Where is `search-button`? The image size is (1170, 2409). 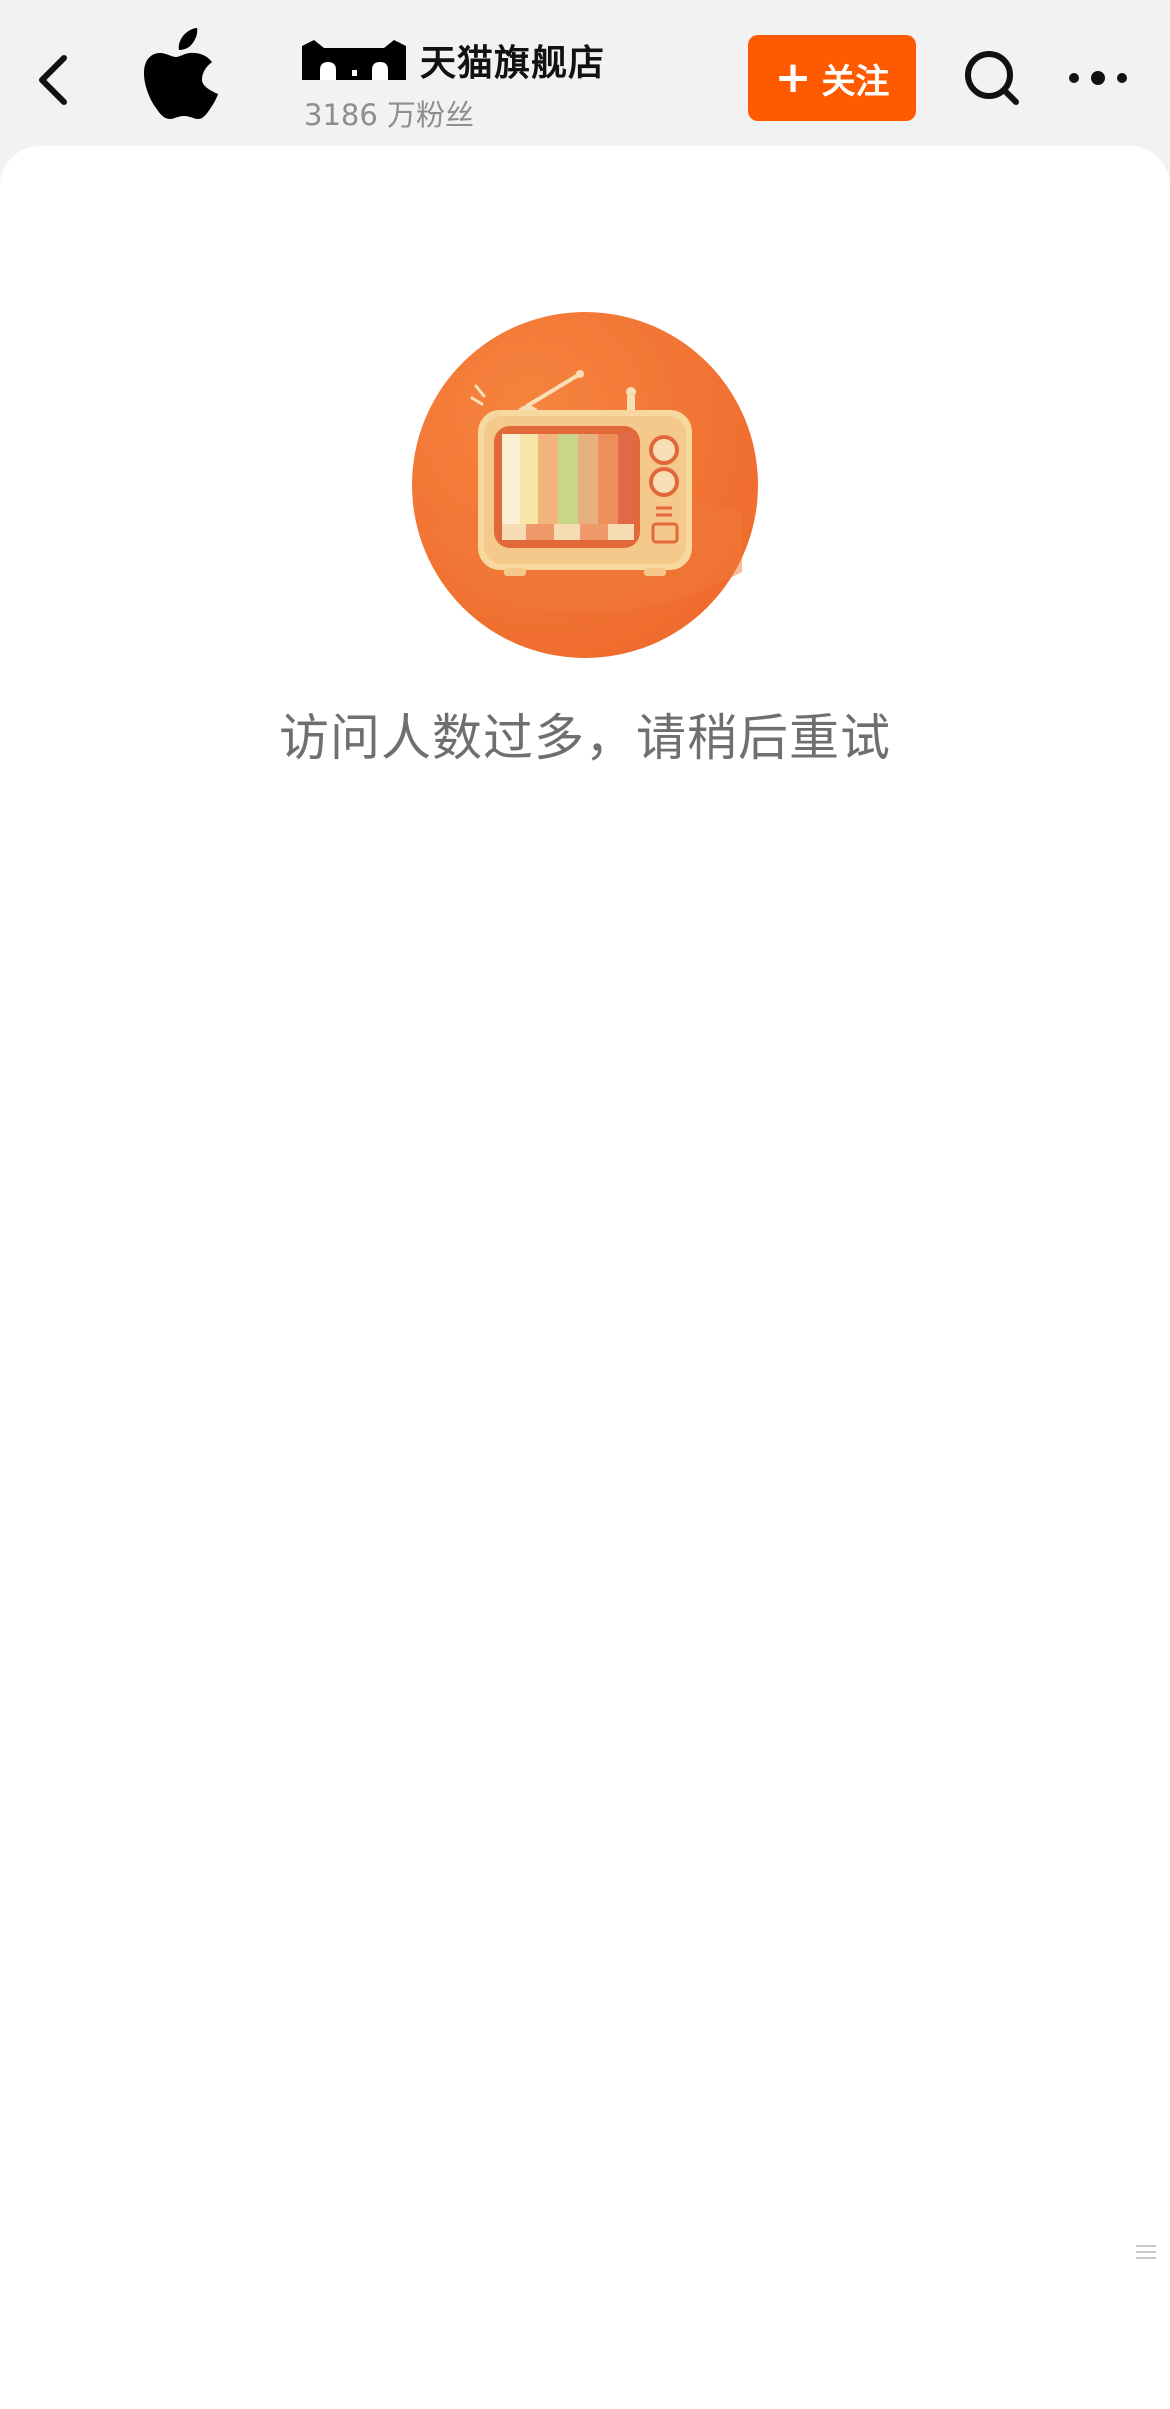 search-button is located at coordinates (992, 78).